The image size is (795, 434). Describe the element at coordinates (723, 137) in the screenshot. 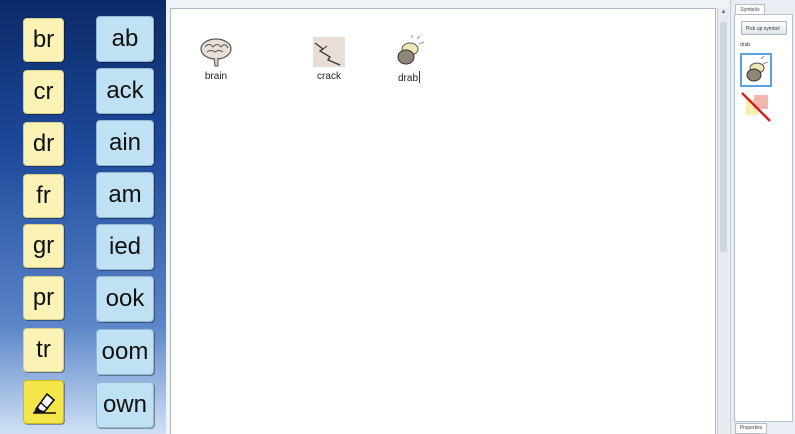

I see `scrollbar-thumb` at that location.